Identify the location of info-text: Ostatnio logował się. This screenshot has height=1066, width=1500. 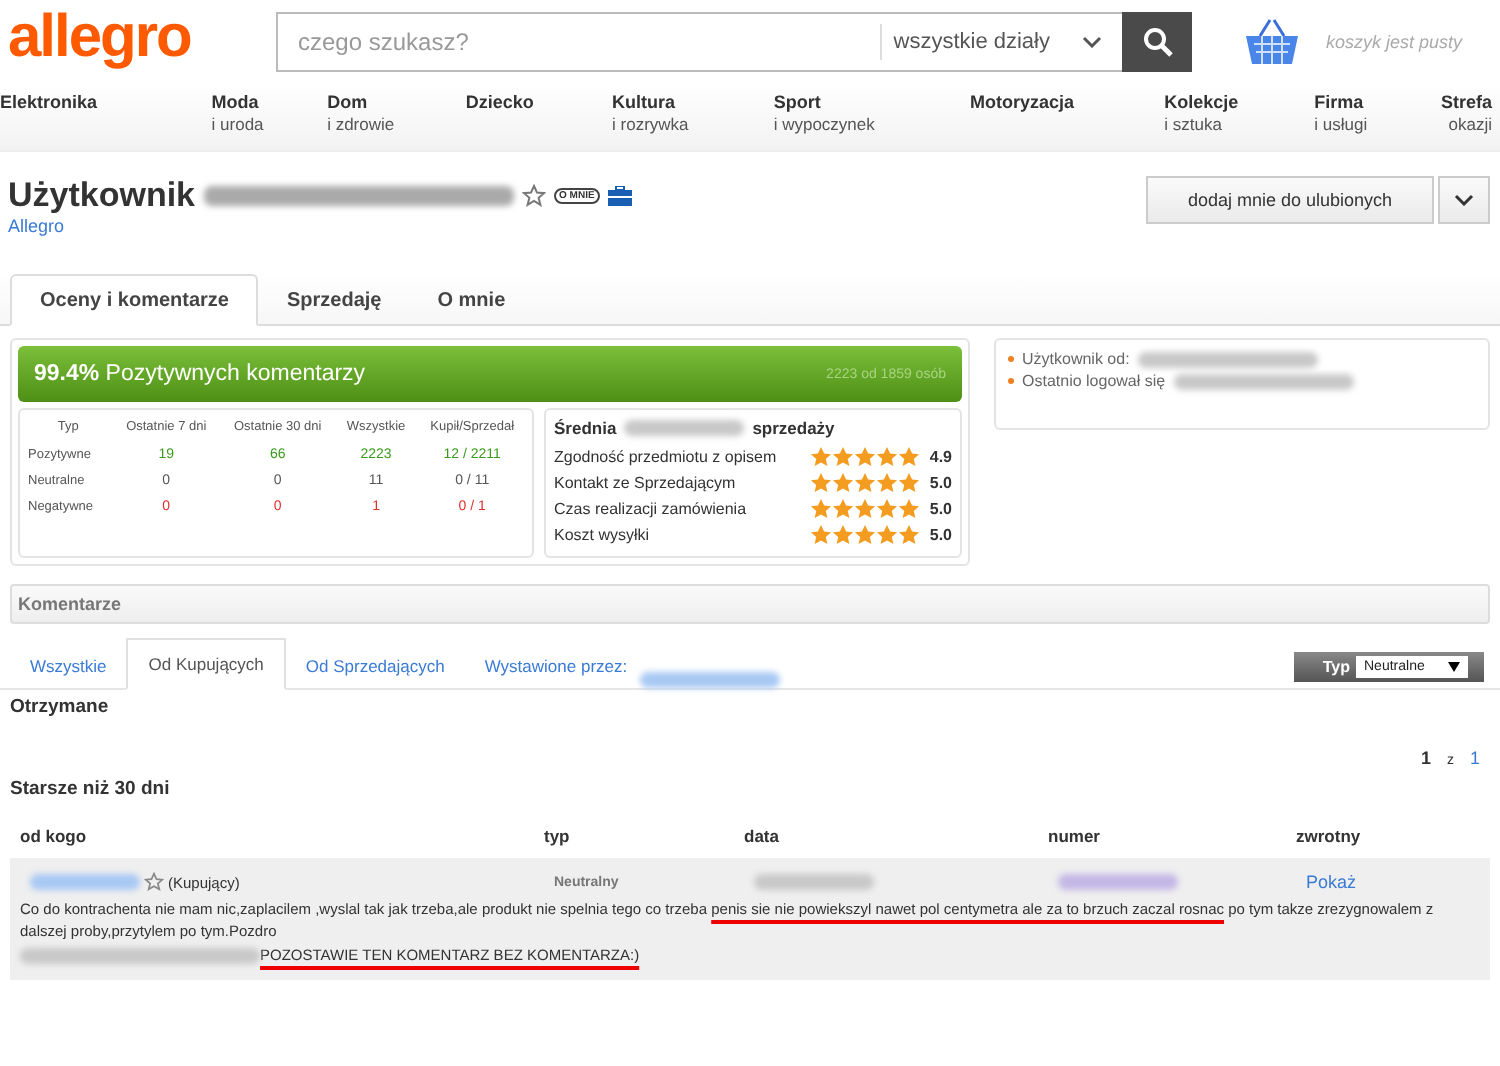
(1094, 381).